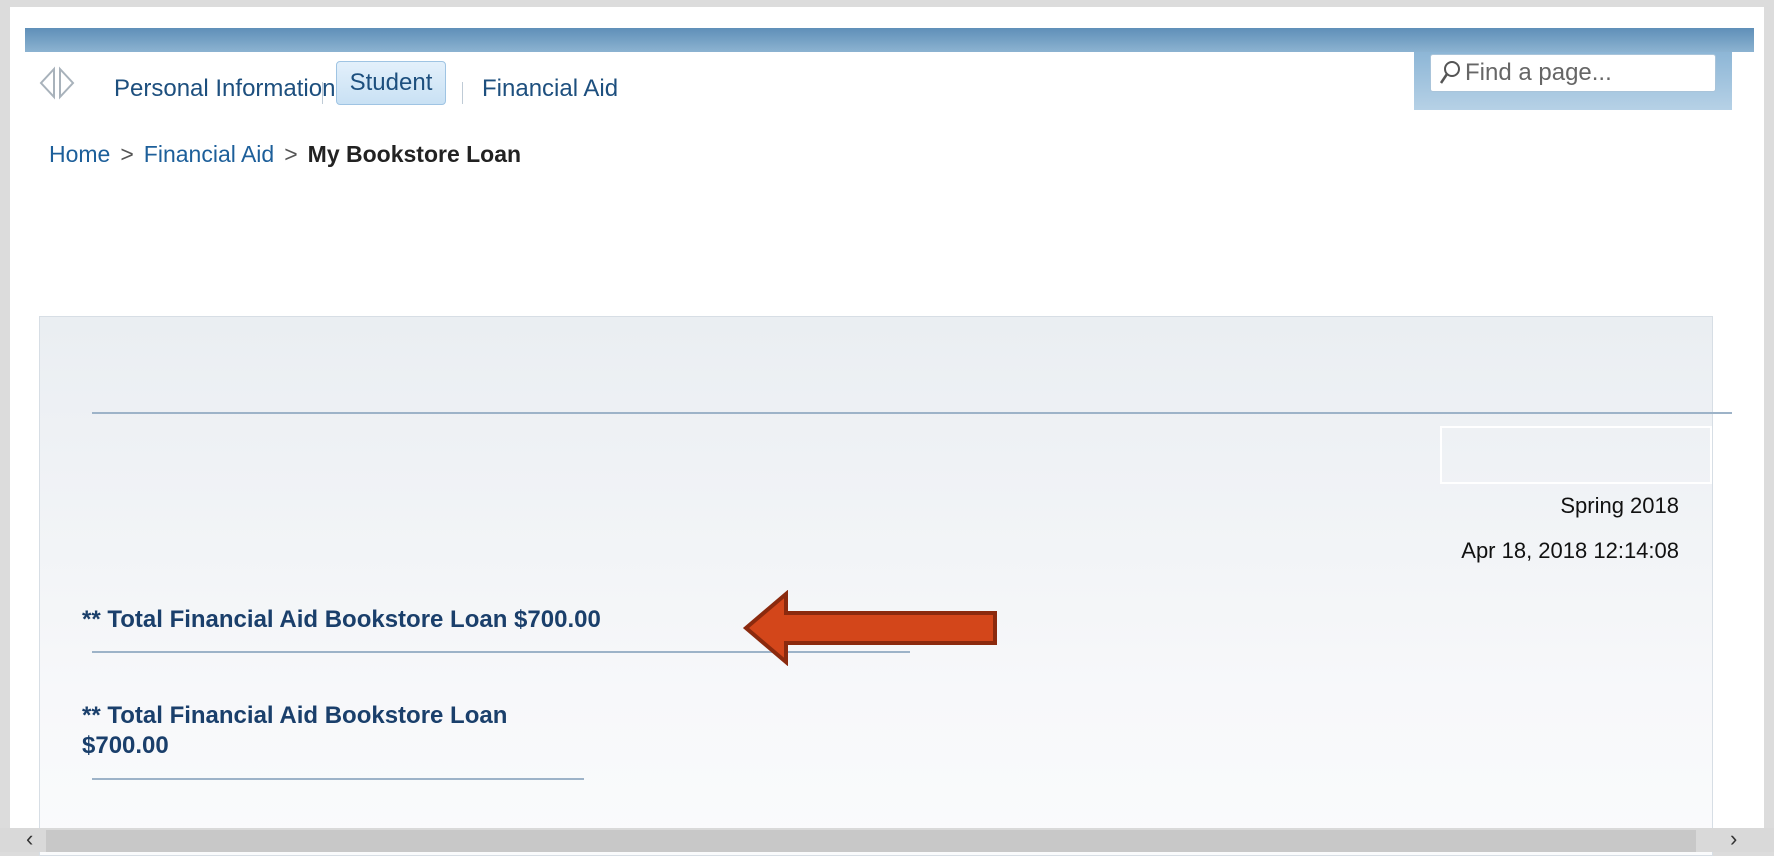 The image size is (1774, 856). I want to click on header-band, so click(889, 40).